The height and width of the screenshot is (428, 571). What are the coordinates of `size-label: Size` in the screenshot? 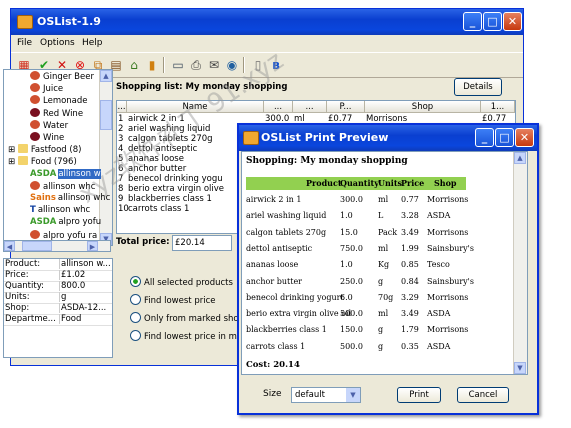 It's located at (272, 394).